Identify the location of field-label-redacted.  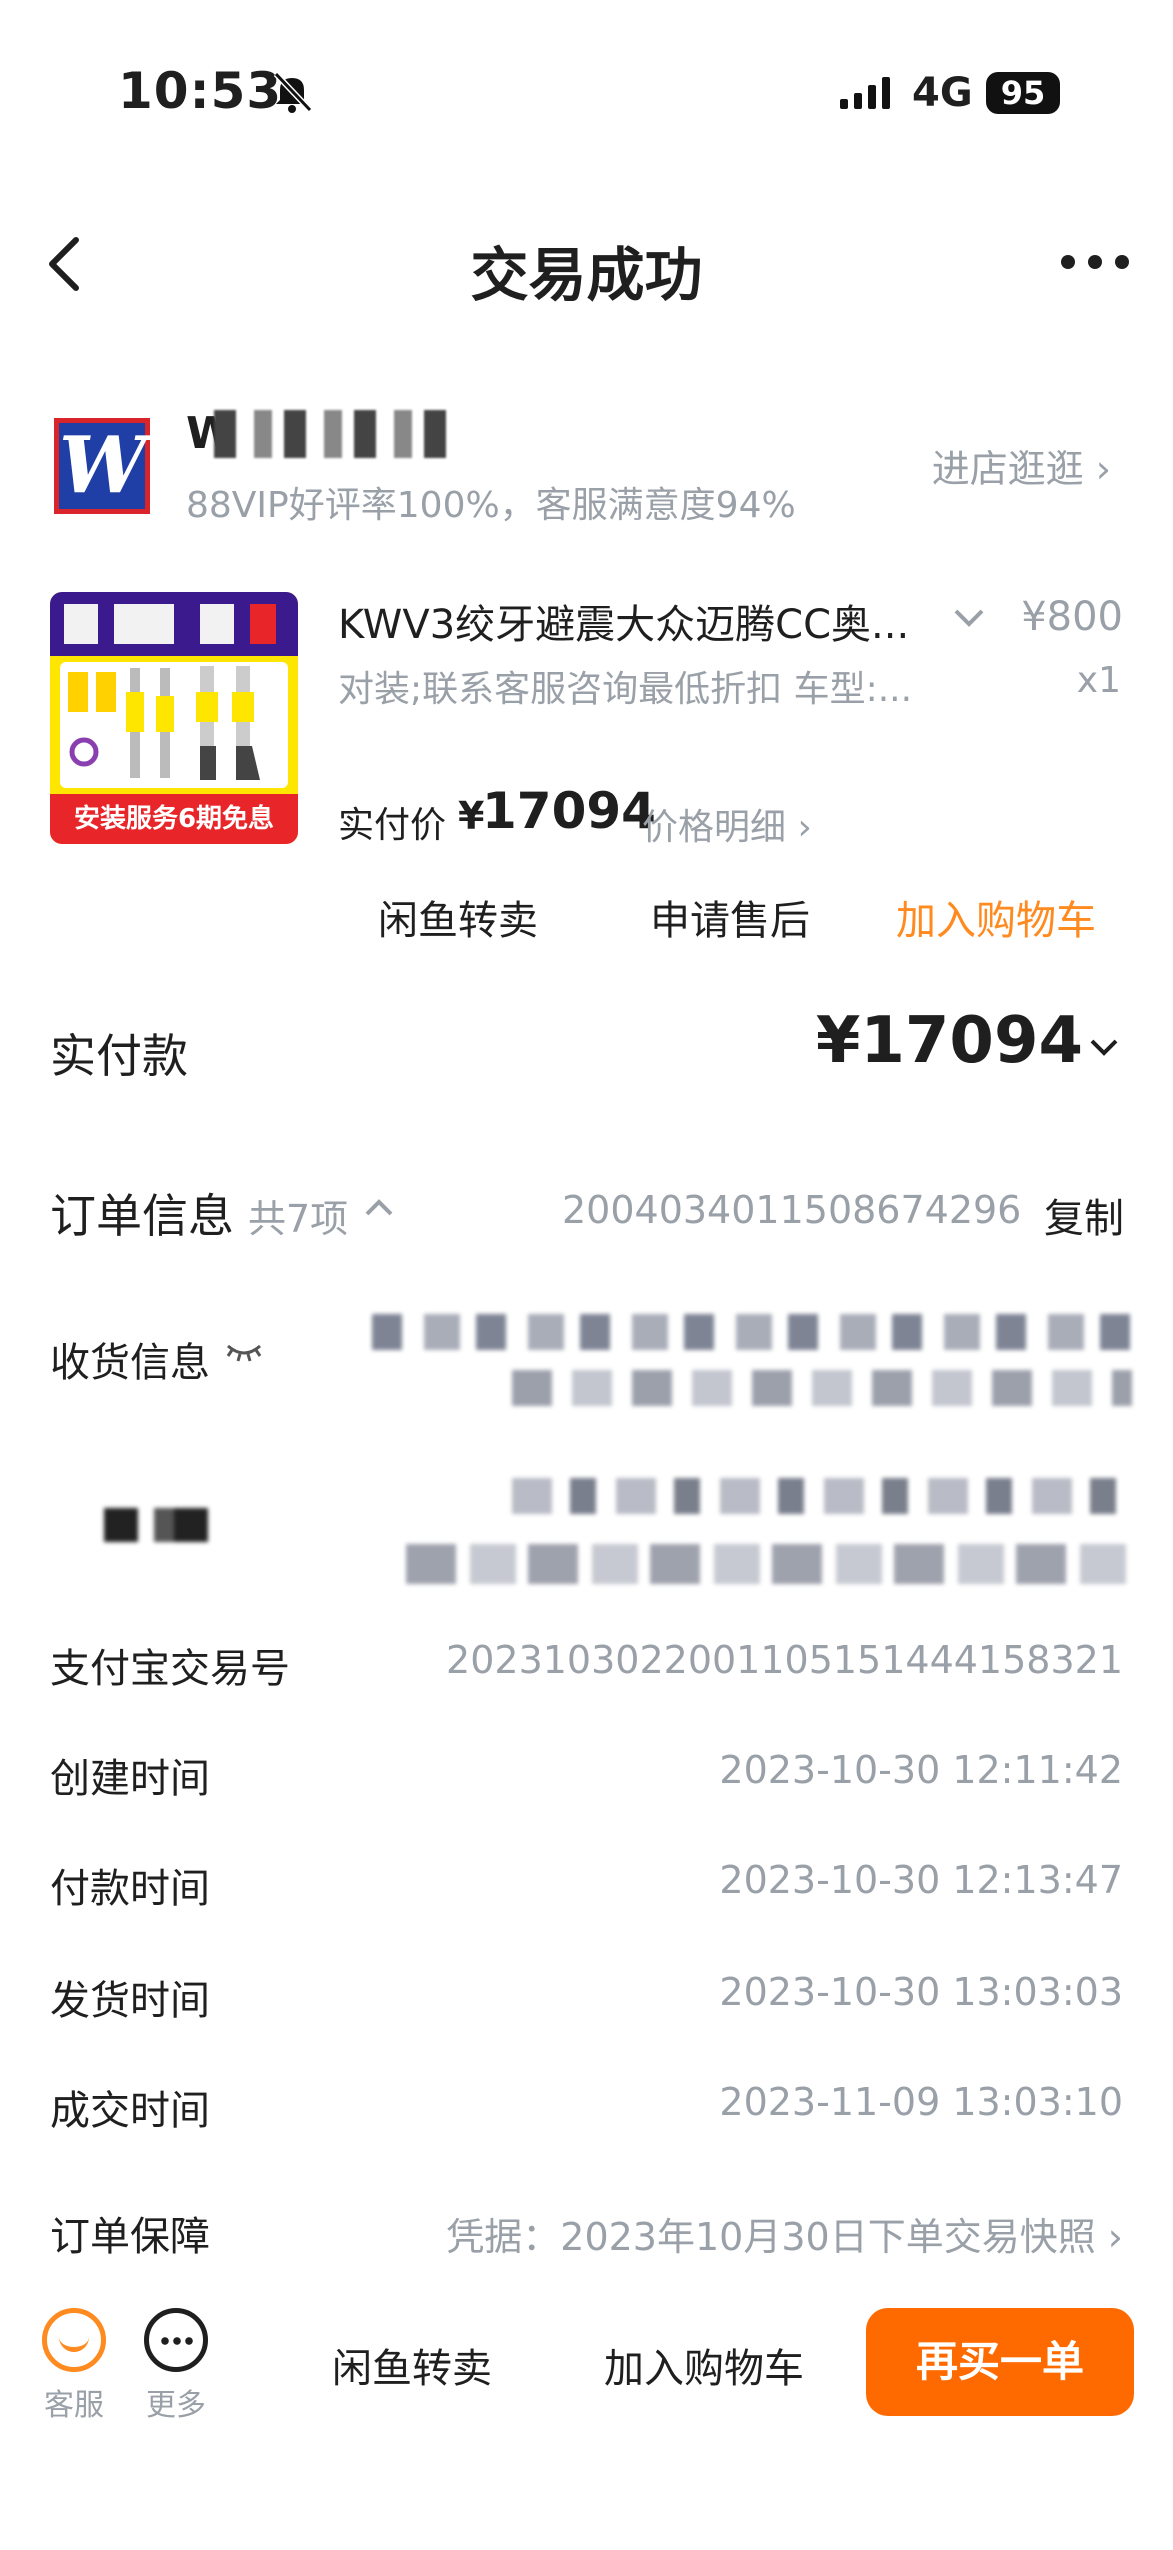
(159, 1525).